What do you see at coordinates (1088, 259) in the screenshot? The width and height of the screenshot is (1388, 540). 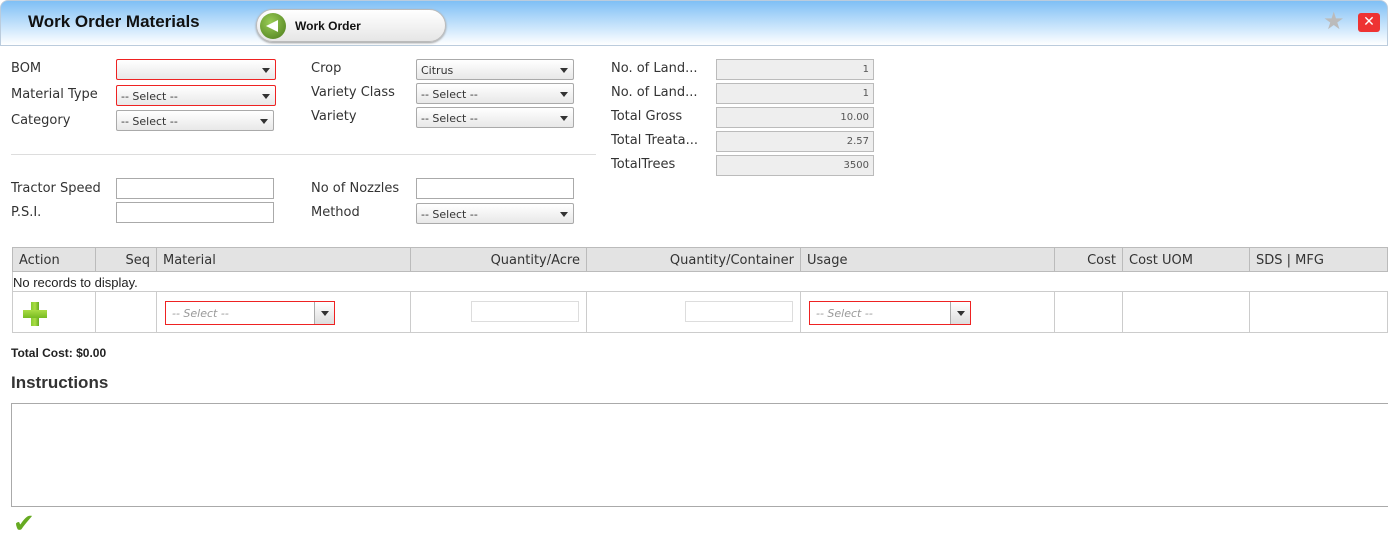 I see `col-cost: Cost` at bounding box center [1088, 259].